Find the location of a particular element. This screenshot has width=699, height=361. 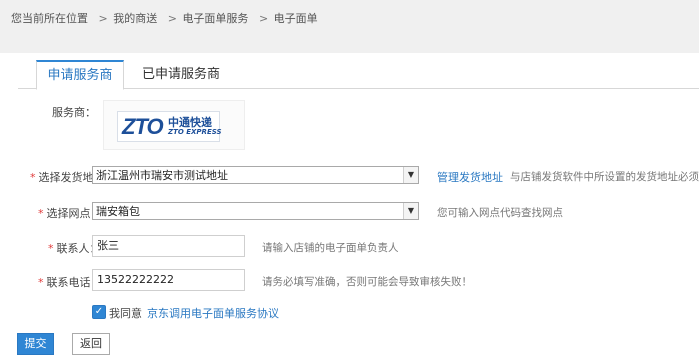

agreement-link: 京东调用电子面单服务协议 is located at coordinates (213, 313).